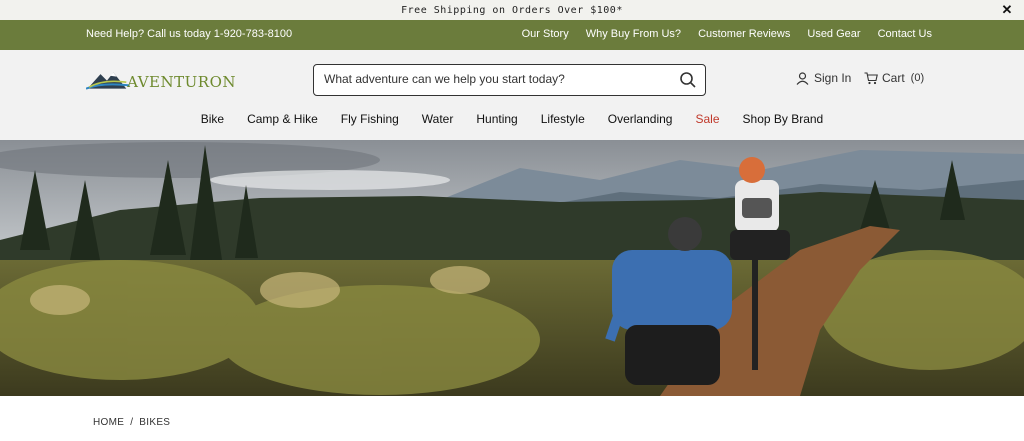 The image size is (1024, 441). I want to click on sign-in-button: Sign In, so click(823, 78).